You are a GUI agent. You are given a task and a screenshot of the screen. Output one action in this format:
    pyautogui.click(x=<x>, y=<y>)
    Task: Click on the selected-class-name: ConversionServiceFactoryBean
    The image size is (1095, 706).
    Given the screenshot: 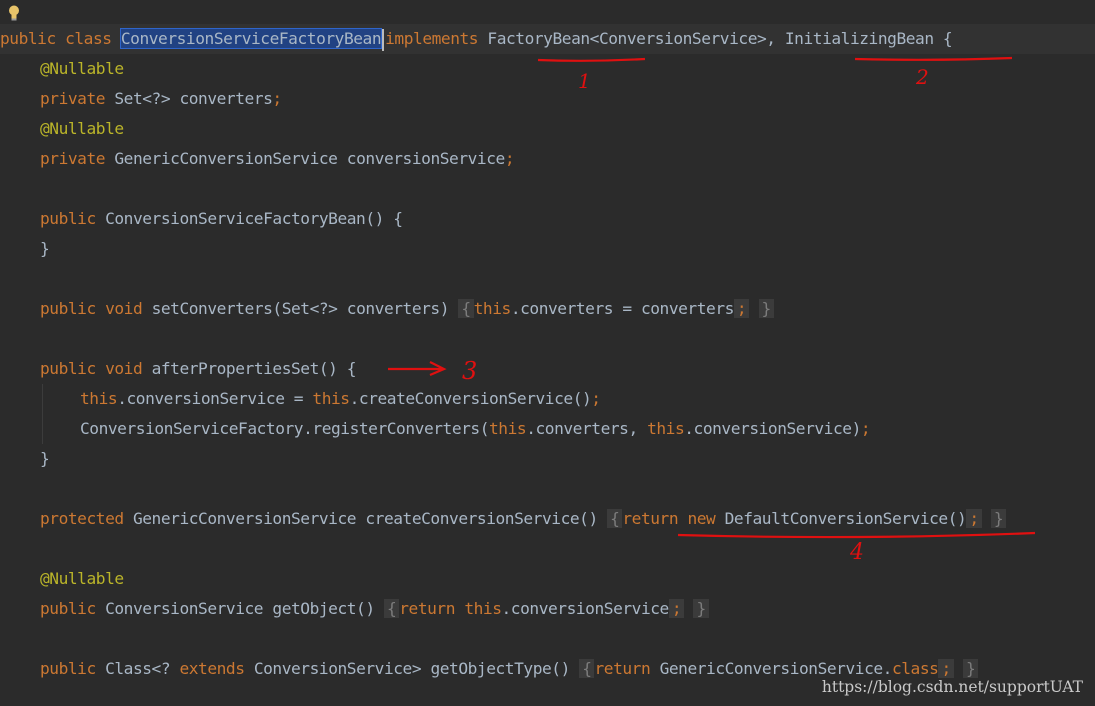 What is the action you would take?
    pyautogui.click(x=251, y=38)
    